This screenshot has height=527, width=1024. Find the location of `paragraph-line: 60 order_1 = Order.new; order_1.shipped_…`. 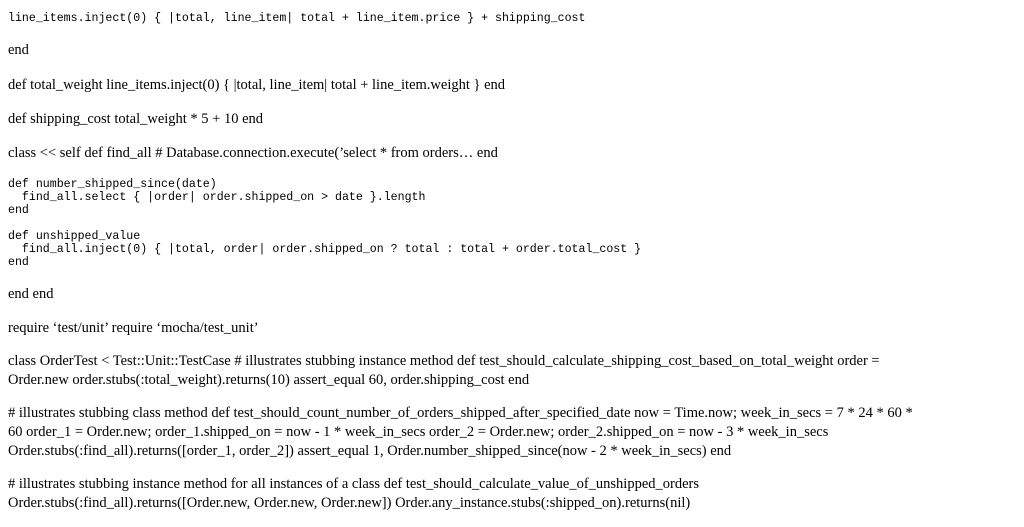

paragraph-line: 60 order_1 = Order.new; order_1.shipped_… is located at coordinates (418, 432).